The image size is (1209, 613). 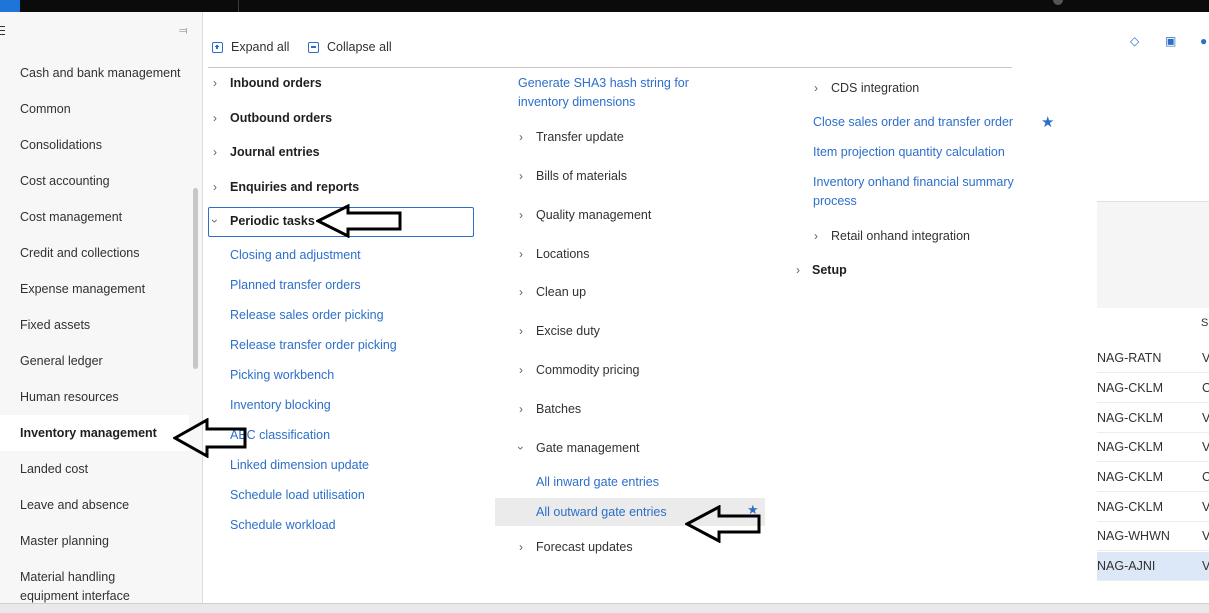 What do you see at coordinates (580, 137) in the screenshot?
I see `group-transfer-update: Transfer update` at bounding box center [580, 137].